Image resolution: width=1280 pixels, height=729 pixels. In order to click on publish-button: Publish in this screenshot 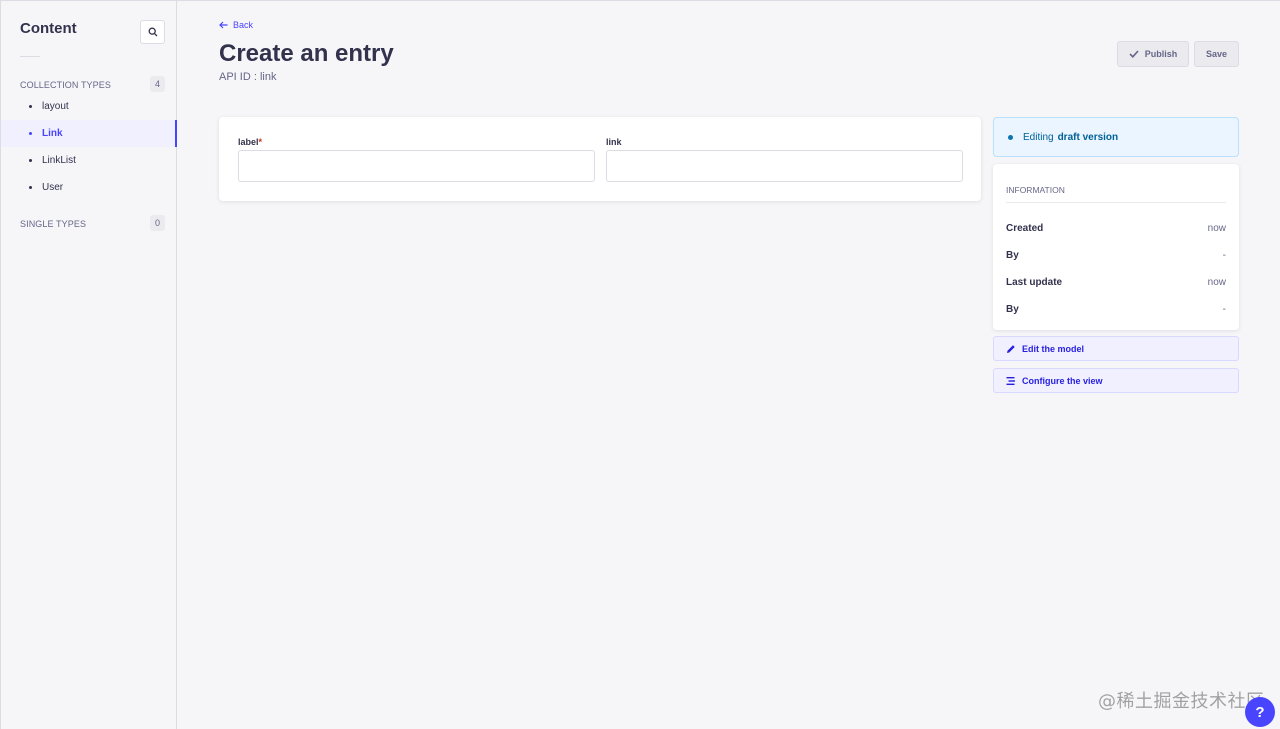, I will do `click(1153, 54)`.